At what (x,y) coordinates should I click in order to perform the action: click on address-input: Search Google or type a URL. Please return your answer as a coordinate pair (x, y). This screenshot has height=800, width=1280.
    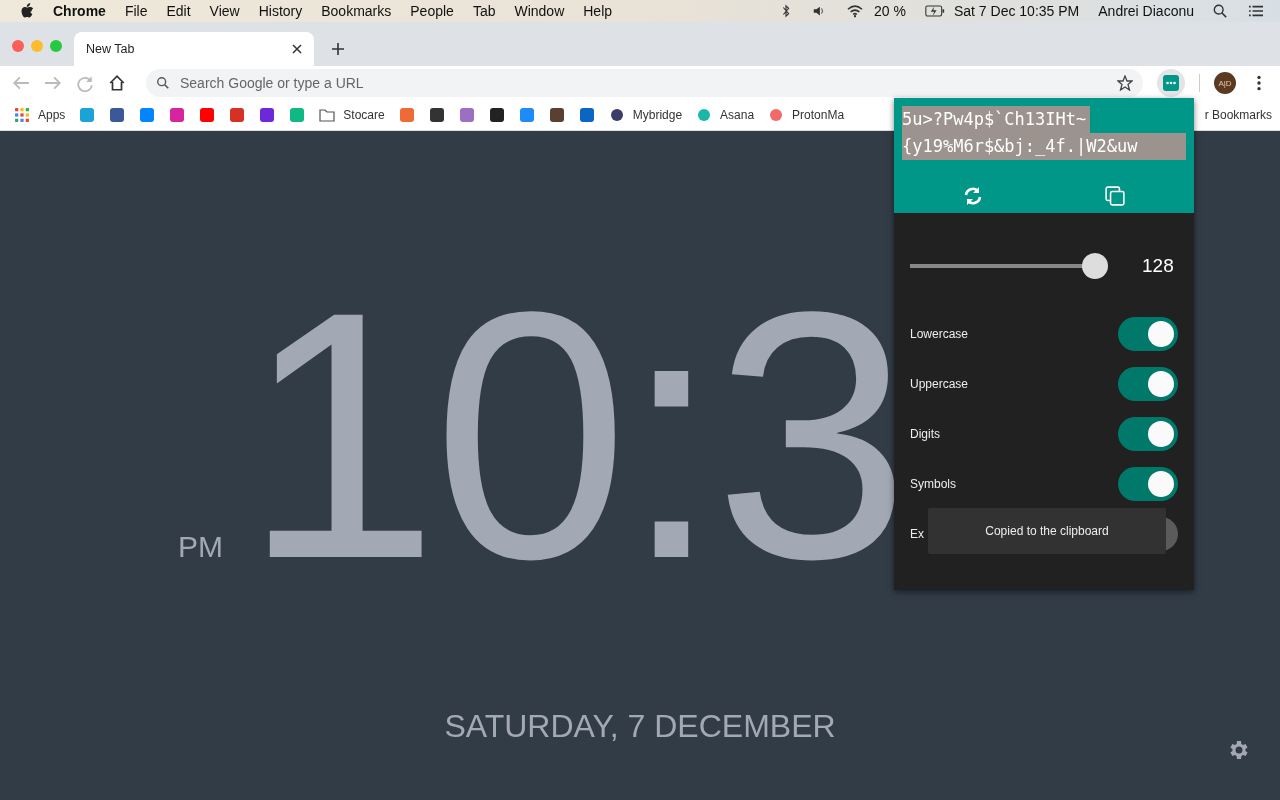
    Looking at the image, I should click on (643, 83).